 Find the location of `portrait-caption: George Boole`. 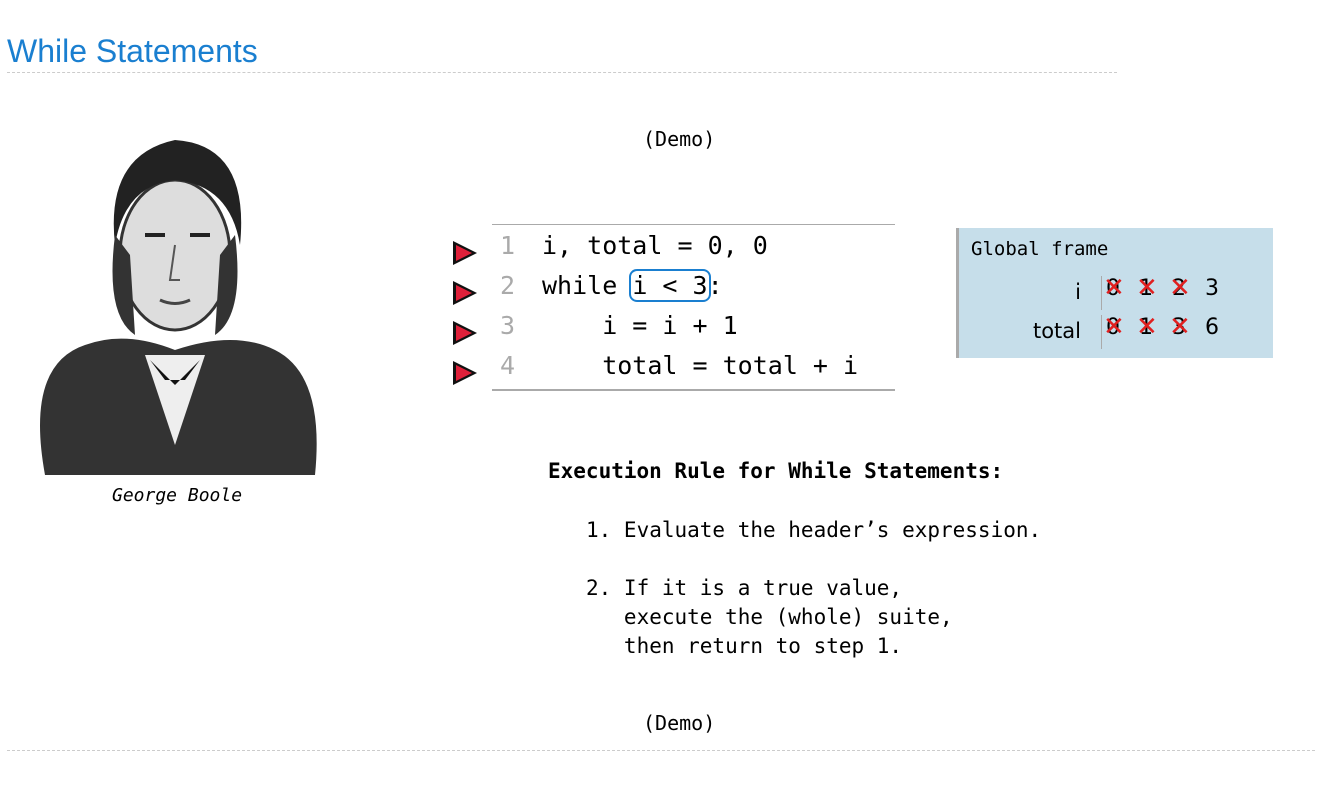

portrait-caption: George Boole is located at coordinates (177, 495).